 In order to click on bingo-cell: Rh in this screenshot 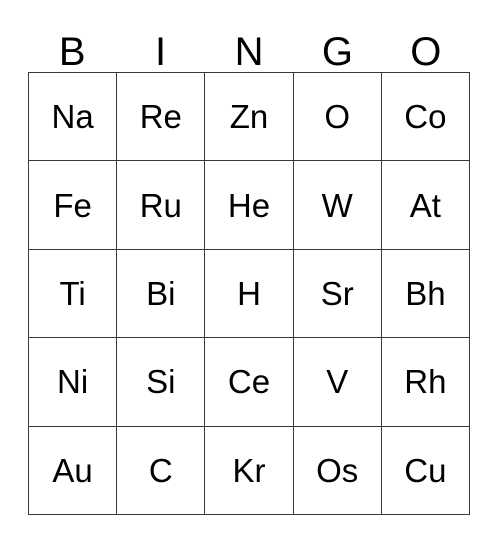, I will do `click(425, 382)`.